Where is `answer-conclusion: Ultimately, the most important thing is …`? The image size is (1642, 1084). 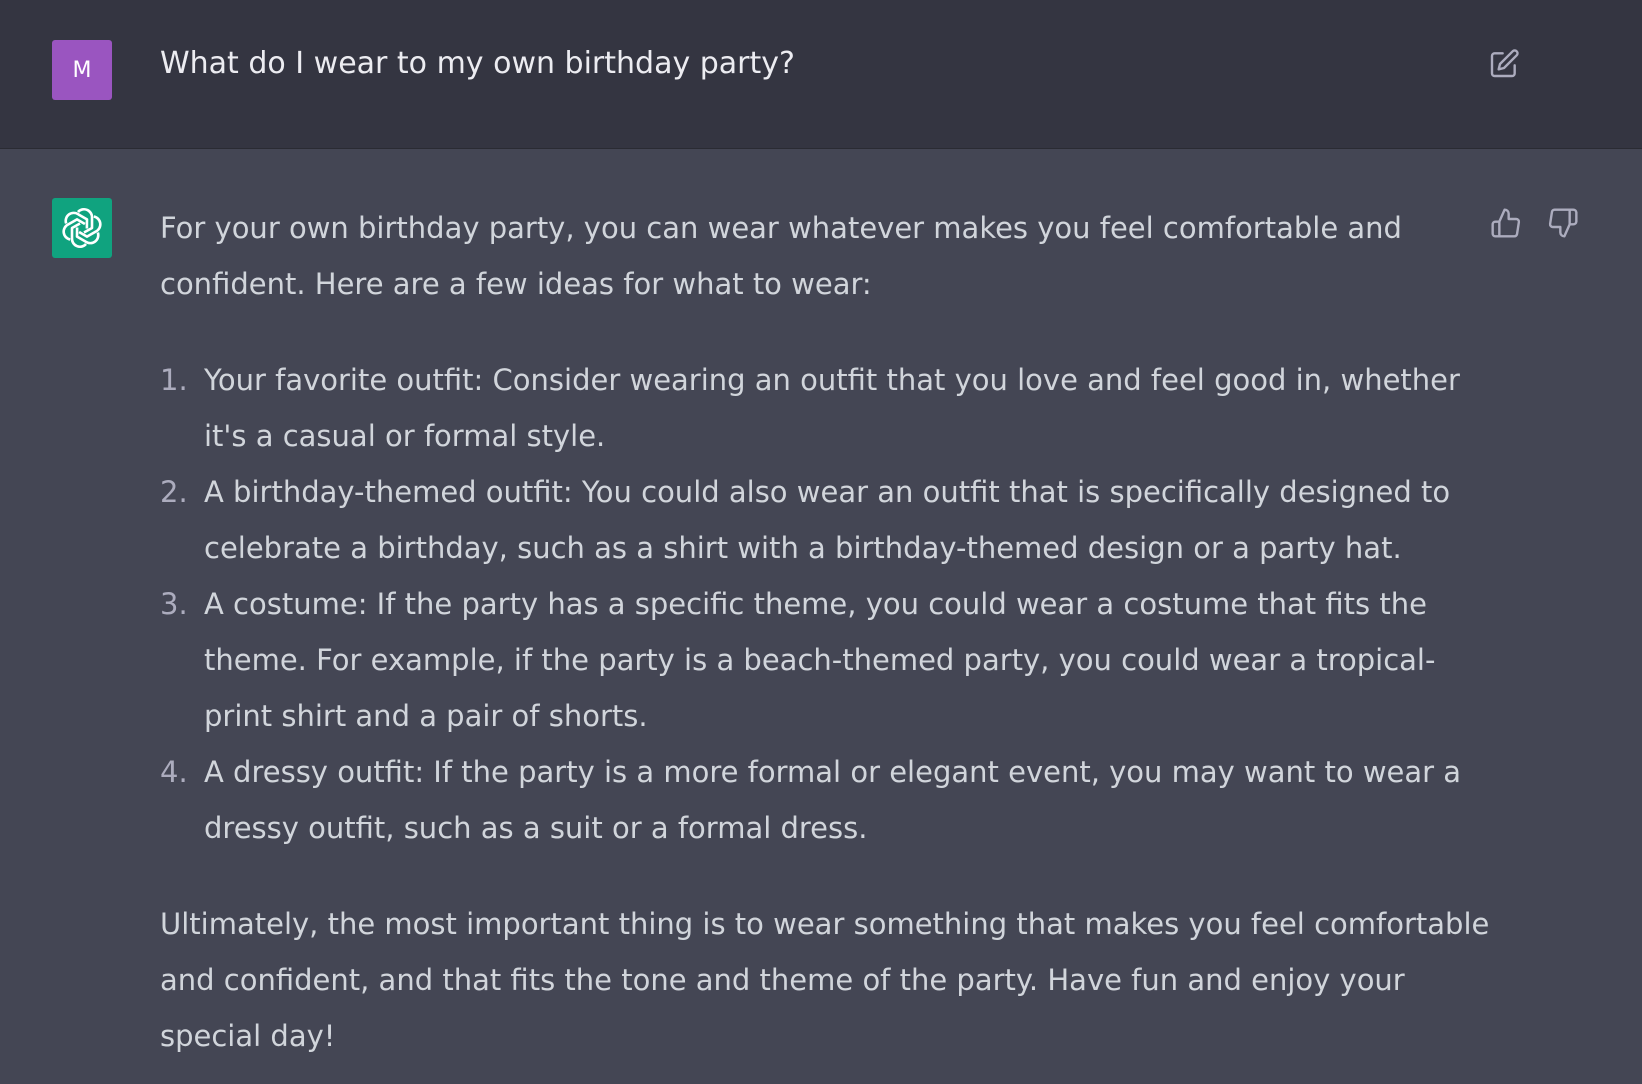
answer-conclusion: Ultimately, the most important thing is … is located at coordinates (825, 980).